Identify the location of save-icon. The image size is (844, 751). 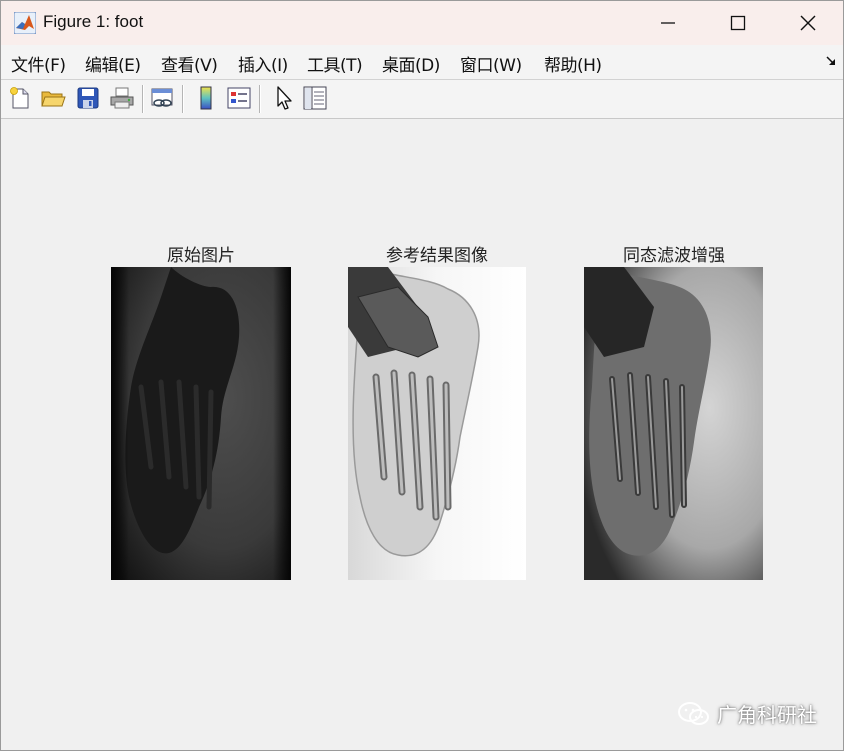
(88, 98).